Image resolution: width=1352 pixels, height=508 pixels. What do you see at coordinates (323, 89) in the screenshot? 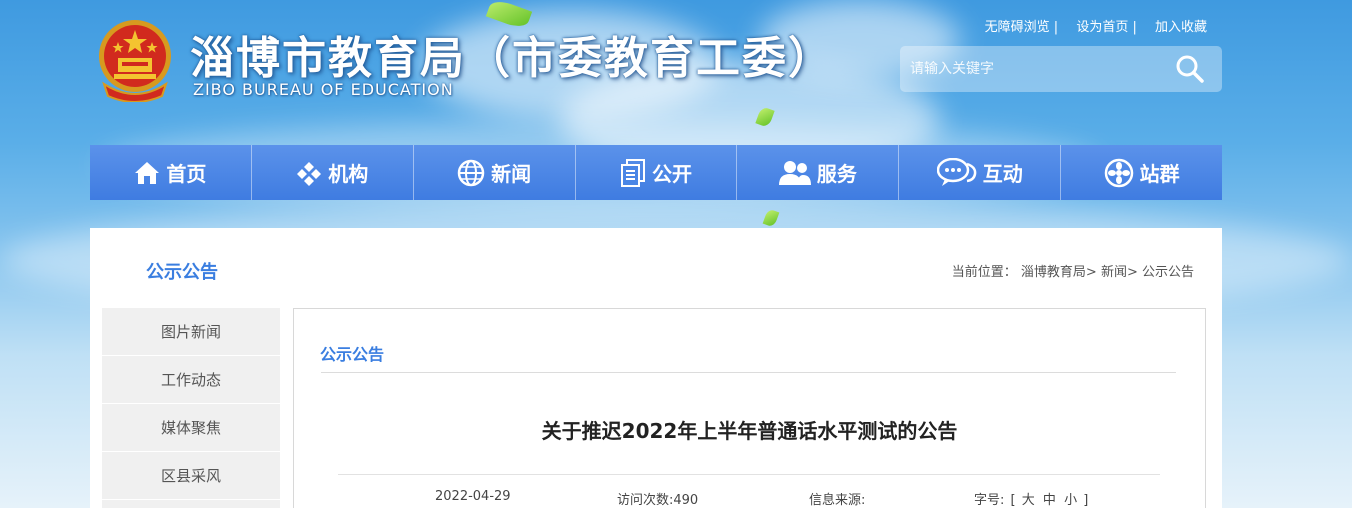
I see `site-subtitle: ZIBO BUREAU OF EDUCATION` at bounding box center [323, 89].